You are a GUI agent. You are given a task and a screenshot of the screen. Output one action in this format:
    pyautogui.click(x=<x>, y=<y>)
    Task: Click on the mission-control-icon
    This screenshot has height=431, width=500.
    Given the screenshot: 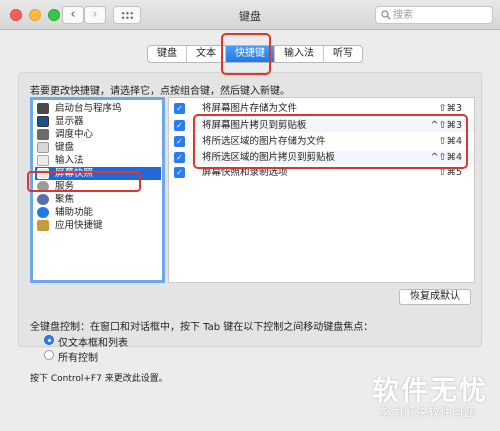 What is the action you would take?
    pyautogui.click(x=43, y=134)
    